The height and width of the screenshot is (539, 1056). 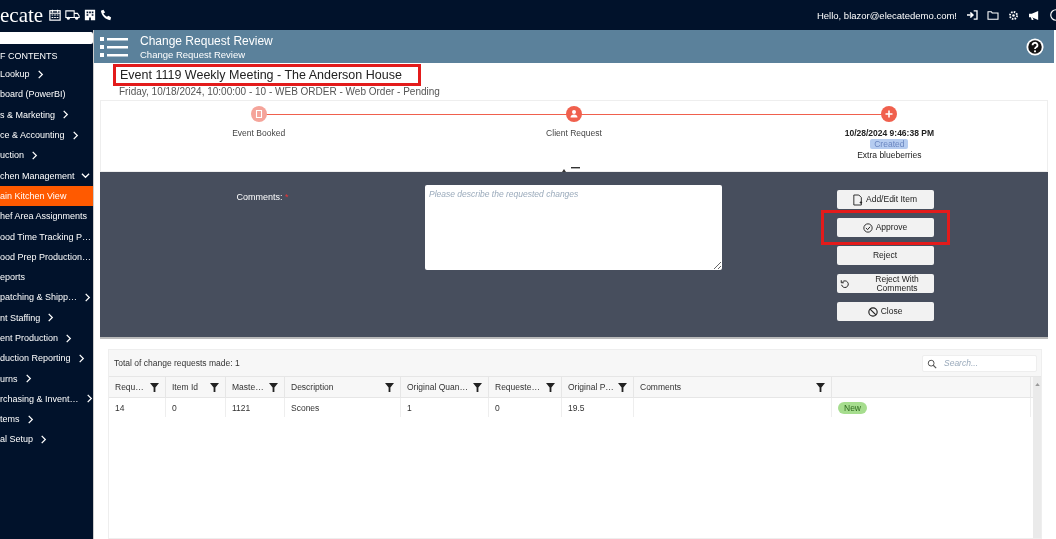 What do you see at coordinates (262, 197) in the screenshot?
I see `comments-label: Comments: *` at bounding box center [262, 197].